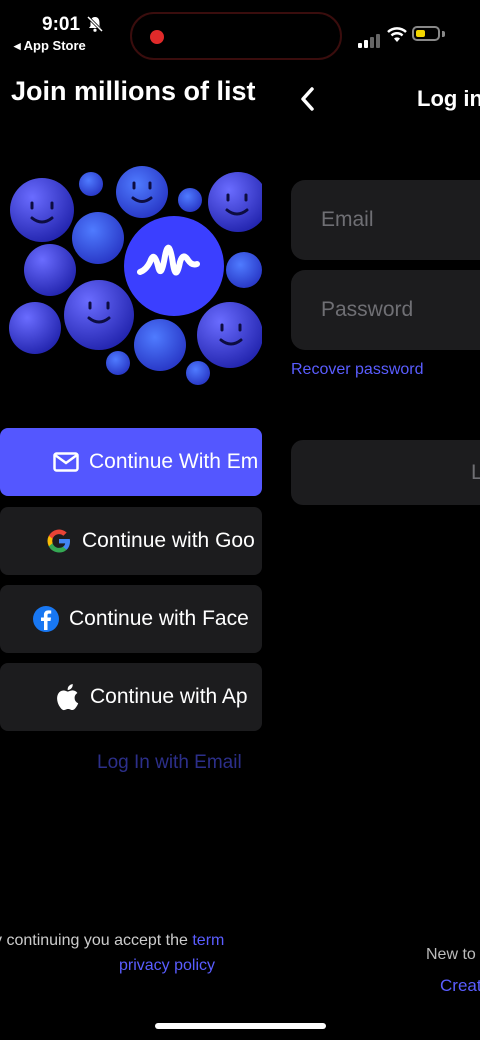  I want to click on welcome-heading: Join millions of list, so click(133, 91).